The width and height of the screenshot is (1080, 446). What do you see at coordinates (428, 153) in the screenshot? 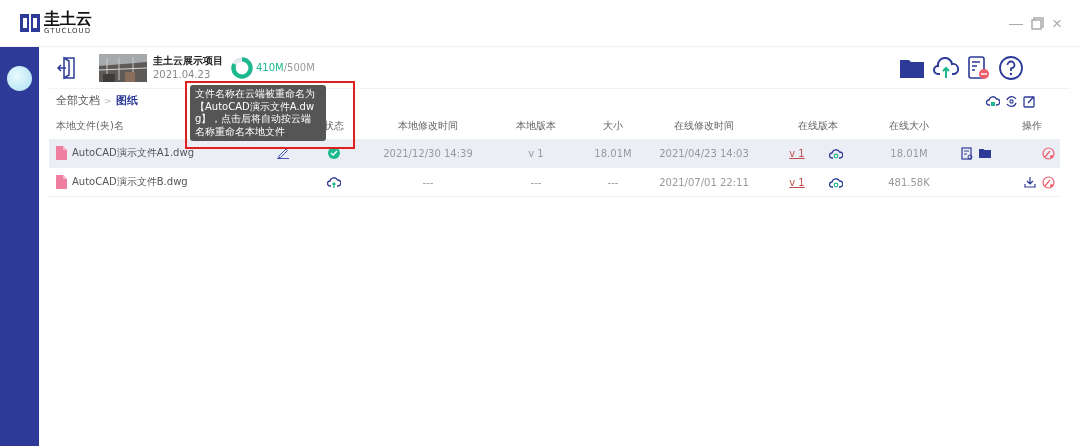
I see `table-cell-text: 2021/12/30 14:39` at bounding box center [428, 153].